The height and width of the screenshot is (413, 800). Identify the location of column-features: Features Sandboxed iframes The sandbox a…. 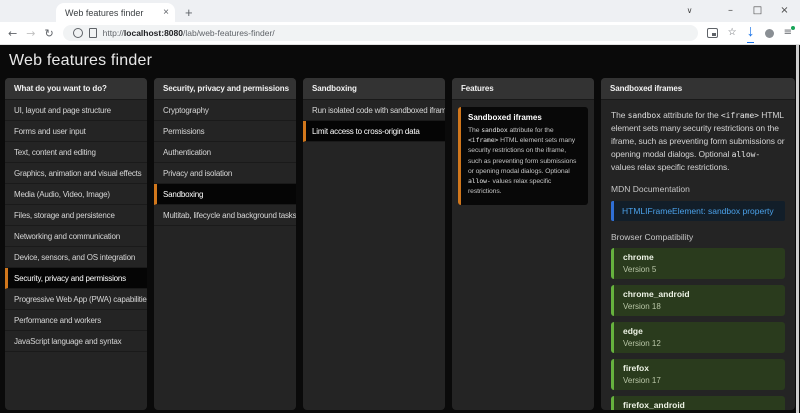
(523, 244).